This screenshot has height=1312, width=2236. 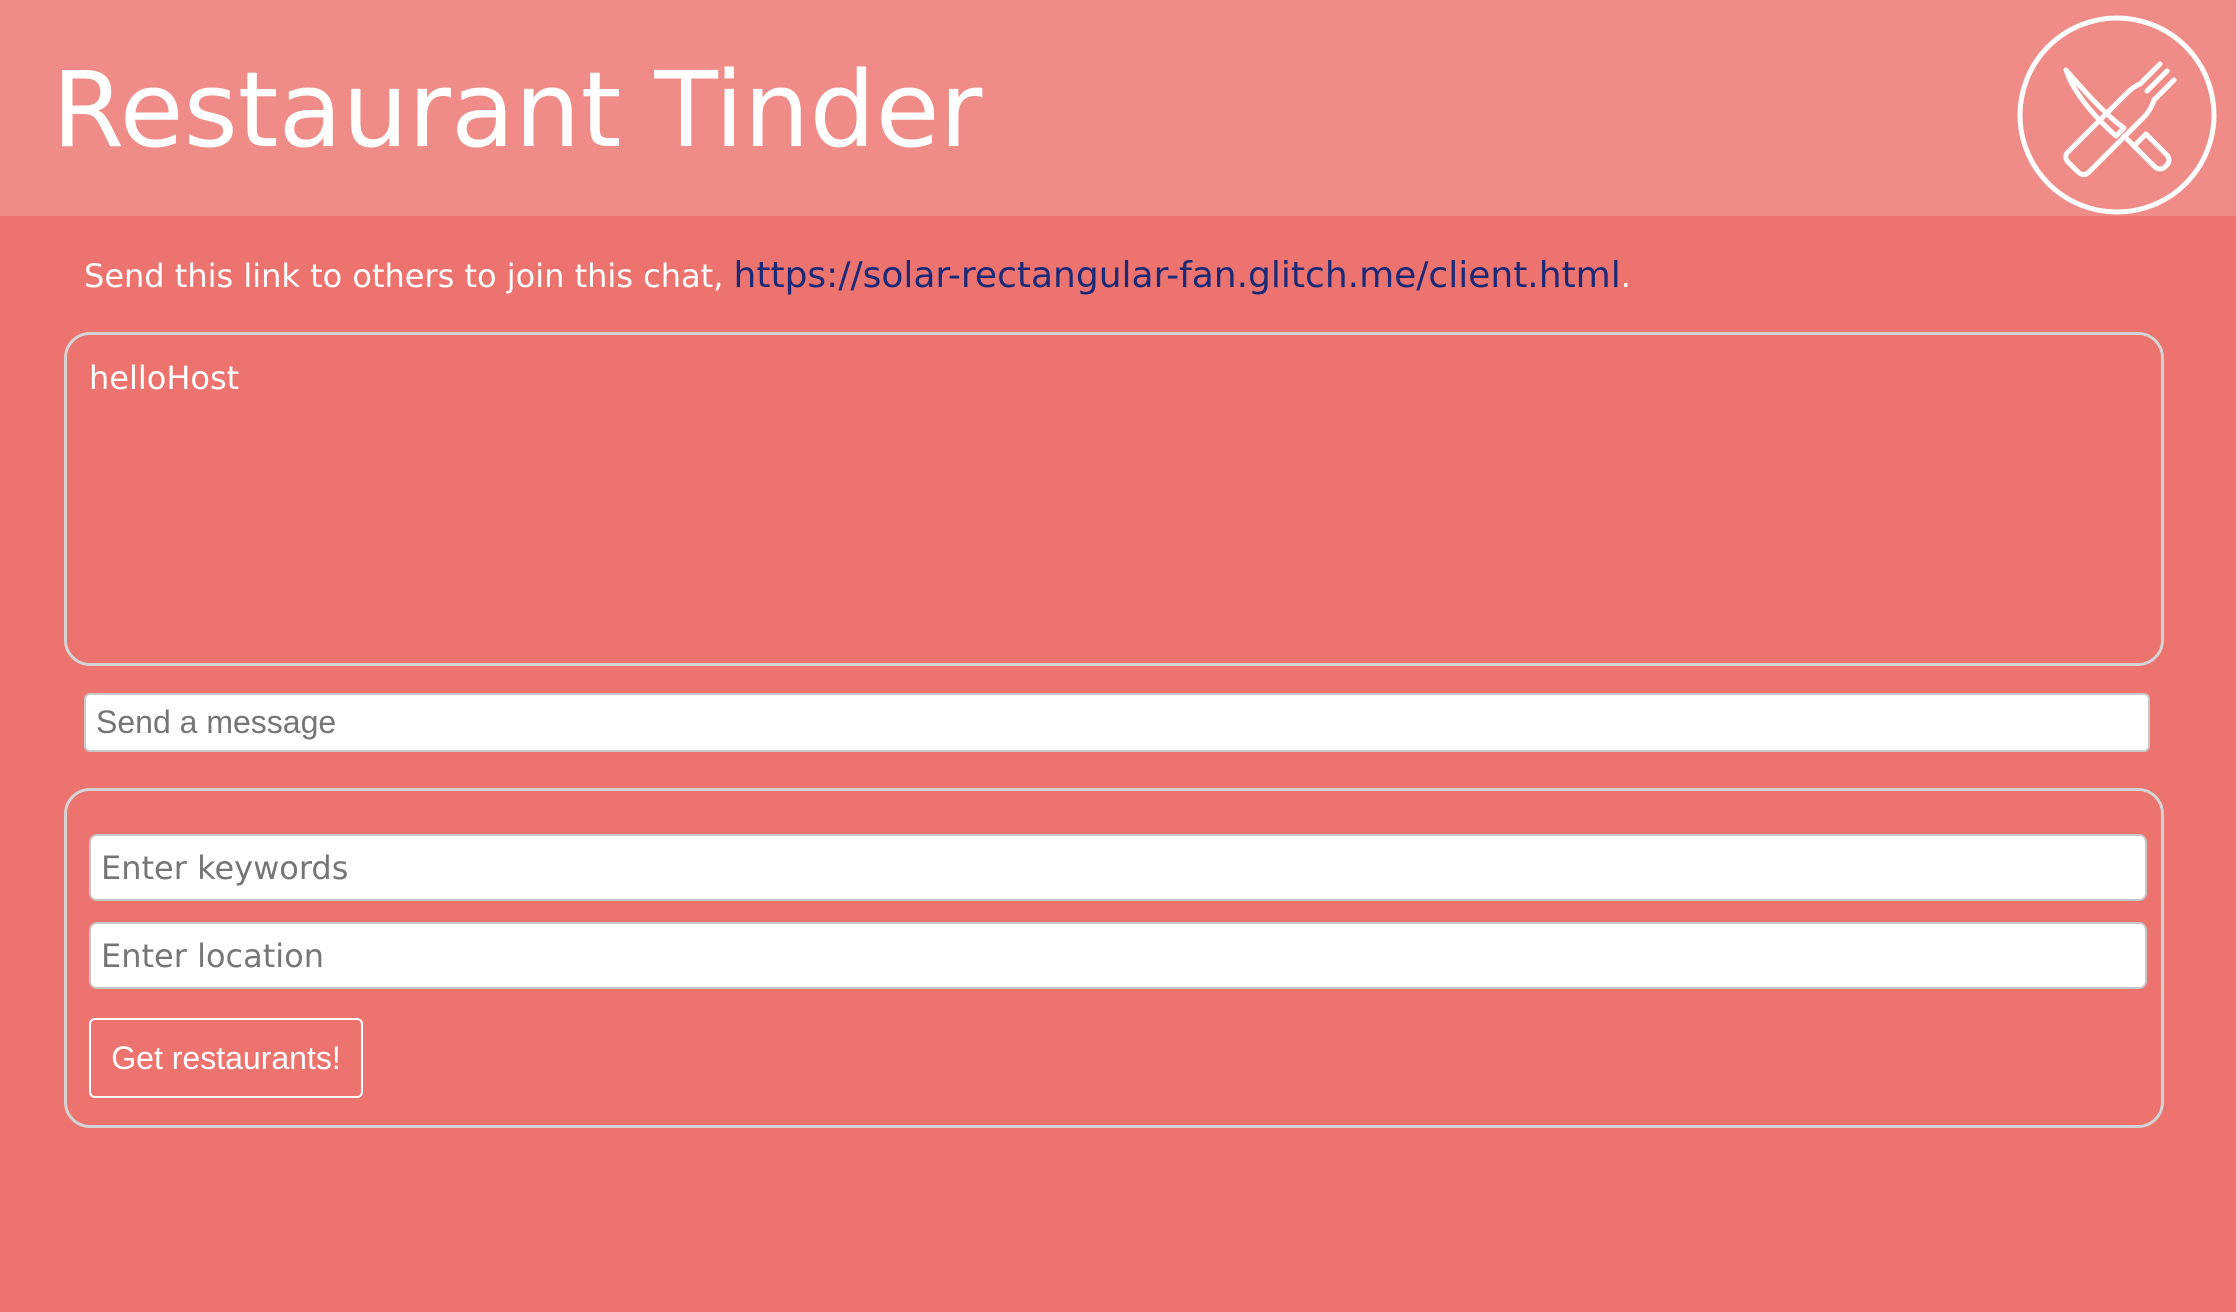 I want to click on location-input, so click(x=1118, y=955).